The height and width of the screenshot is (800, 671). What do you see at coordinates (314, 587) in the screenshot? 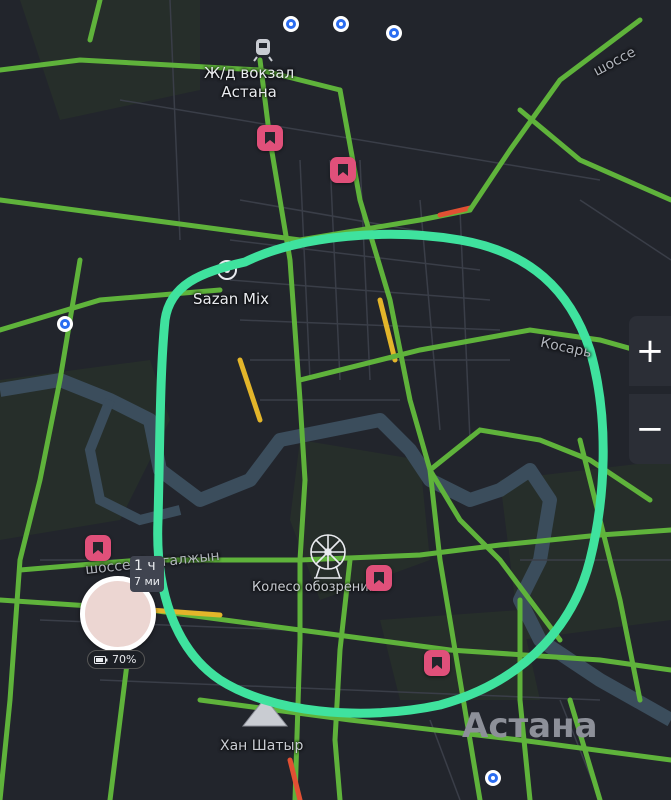
I see `ferris-wheel-label: Колесо обозрения` at bounding box center [314, 587].